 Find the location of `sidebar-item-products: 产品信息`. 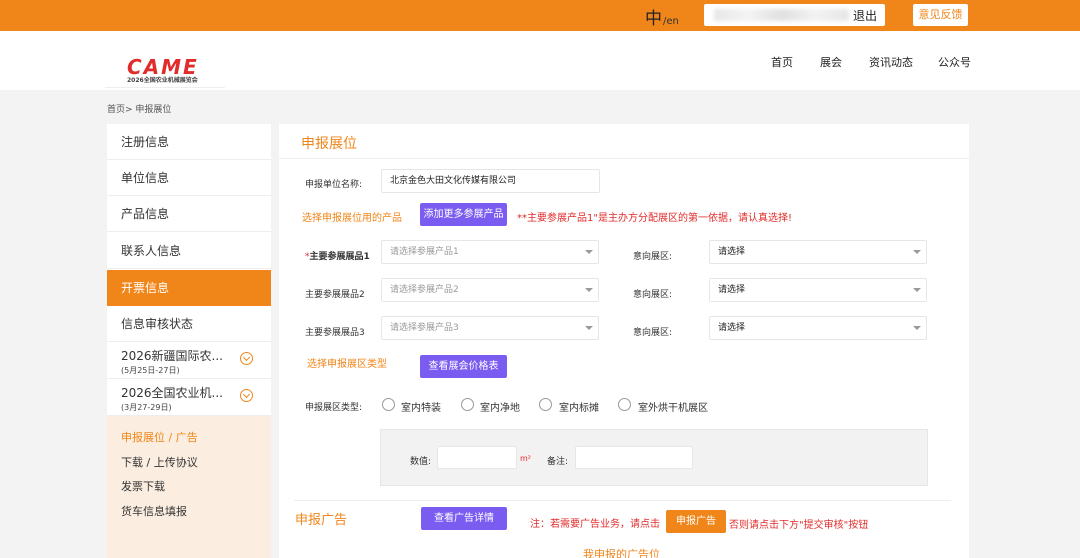

sidebar-item-products: 产品信息 is located at coordinates (189, 214).